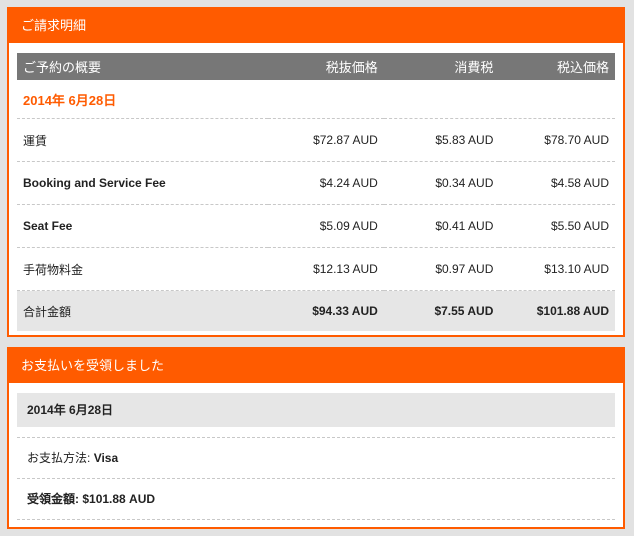  Describe the element at coordinates (316, 498) in the screenshot. I see `payment-amount-row: 受領金額: $101.88 AUD` at that location.